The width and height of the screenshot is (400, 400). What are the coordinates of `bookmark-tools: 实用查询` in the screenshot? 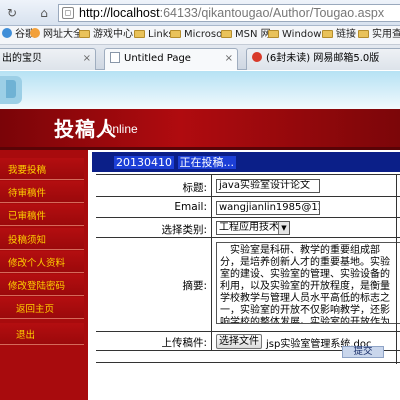 It's located at (379, 35).